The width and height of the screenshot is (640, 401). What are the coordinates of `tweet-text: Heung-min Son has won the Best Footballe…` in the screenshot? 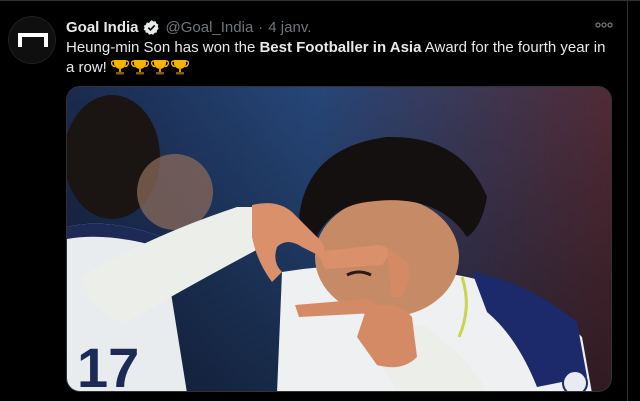 It's located at (341, 58).